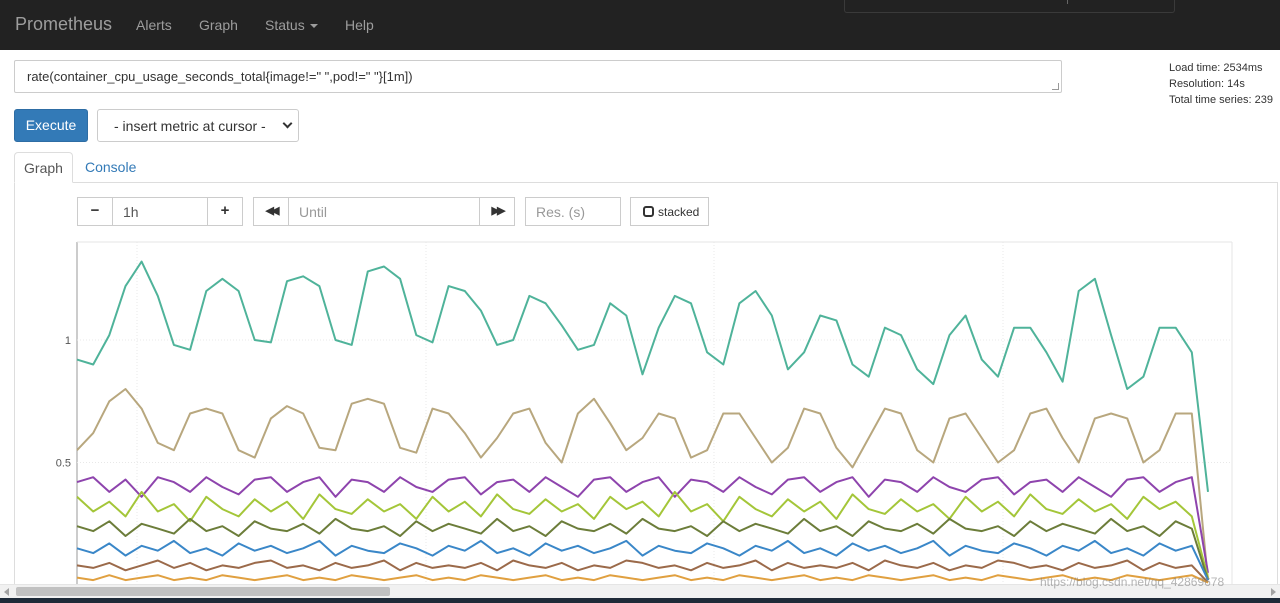  What do you see at coordinates (154, 25) in the screenshot?
I see `nav-alerts: Alerts` at bounding box center [154, 25].